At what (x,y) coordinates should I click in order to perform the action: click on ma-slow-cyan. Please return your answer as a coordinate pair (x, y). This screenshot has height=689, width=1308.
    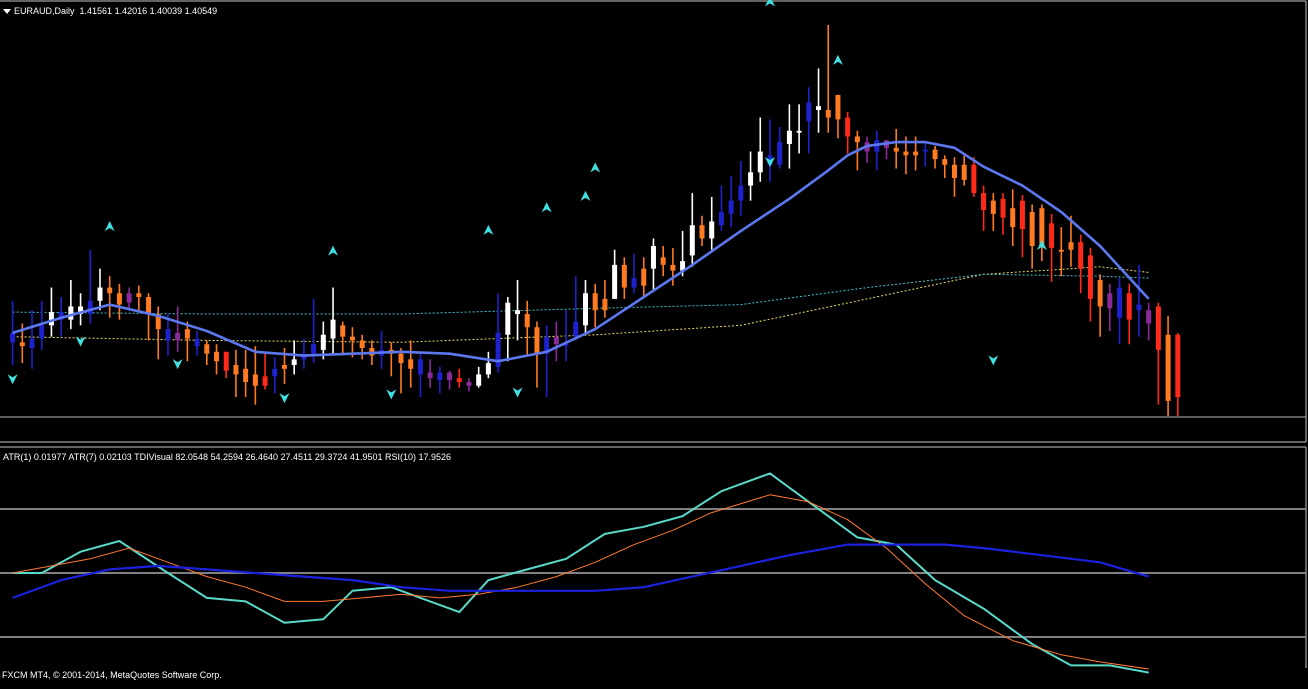
    Looking at the image, I should click on (580, 294).